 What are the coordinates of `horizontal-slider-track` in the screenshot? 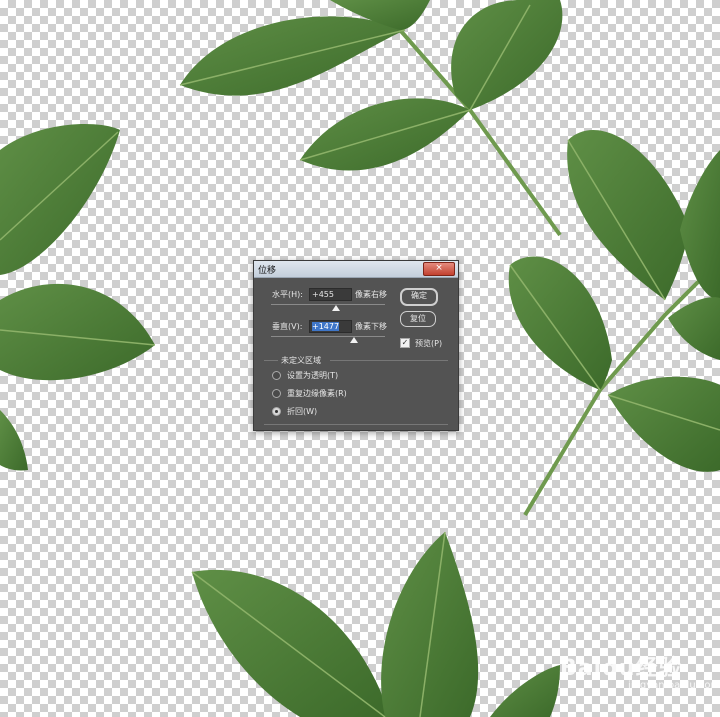 It's located at (328, 304).